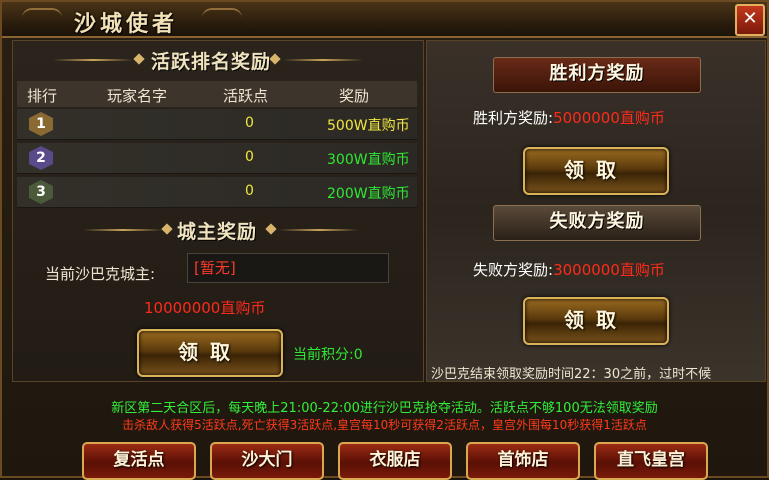 The width and height of the screenshot is (769, 480). What do you see at coordinates (267, 461) in the screenshot?
I see `sand-gate-button: 沙大门` at bounding box center [267, 461].